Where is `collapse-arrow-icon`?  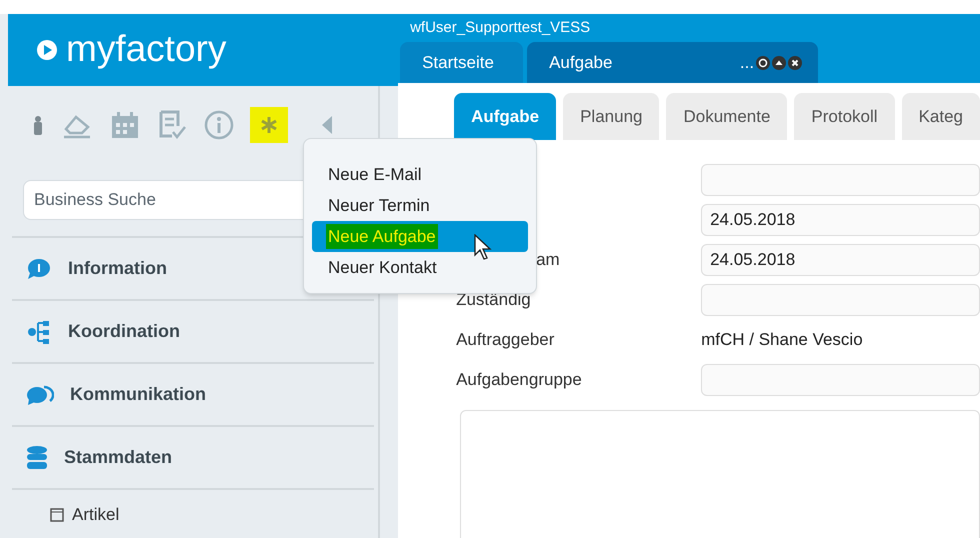
collapse-arrow-icon is located at coordinates (327, 125).